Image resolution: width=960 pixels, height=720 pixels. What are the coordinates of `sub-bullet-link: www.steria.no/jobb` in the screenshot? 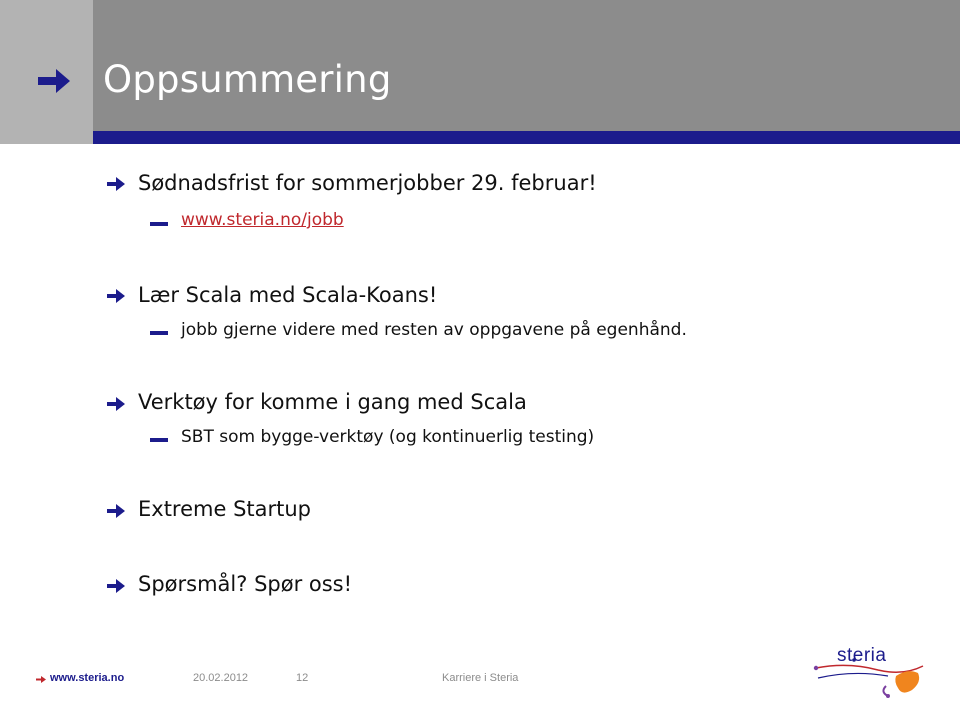 It's located at (262, 220).